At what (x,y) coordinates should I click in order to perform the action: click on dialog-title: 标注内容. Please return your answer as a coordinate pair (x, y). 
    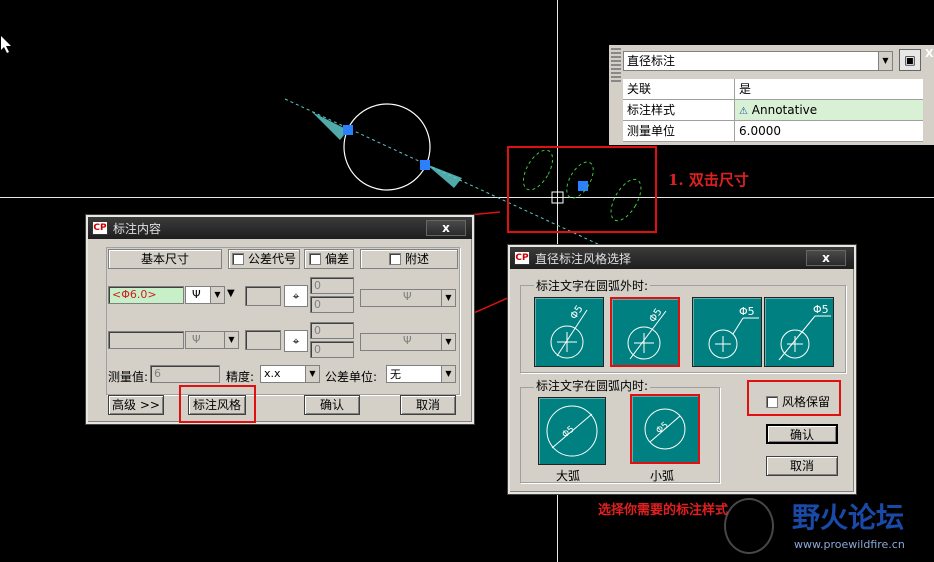
    Looking at the image, I should click on (137, 228).